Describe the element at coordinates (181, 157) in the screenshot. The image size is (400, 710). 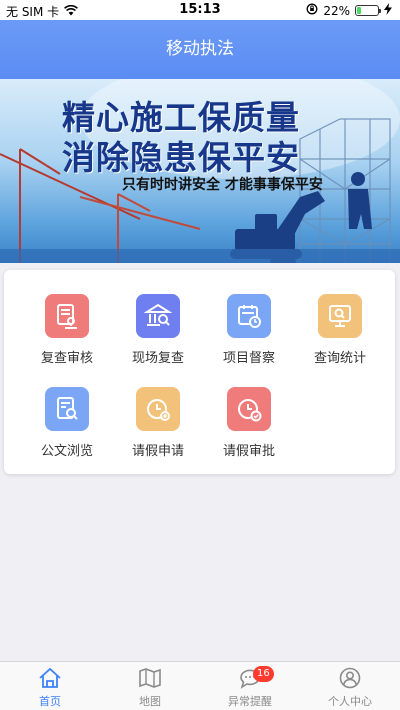
I see `banner-line2: 消除隐患保平安` at that location.